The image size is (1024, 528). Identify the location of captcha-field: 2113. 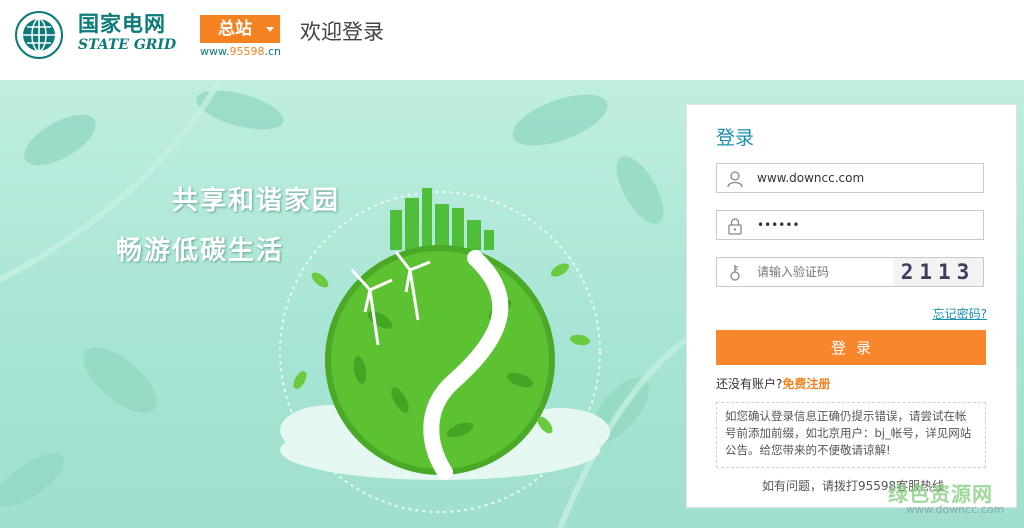
(850, 272).